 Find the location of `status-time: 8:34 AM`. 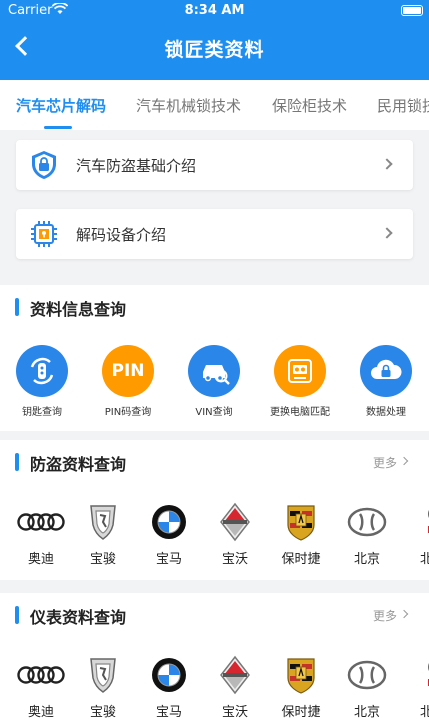

status-time: 8:34 AM is located at coordinates (214, 10).